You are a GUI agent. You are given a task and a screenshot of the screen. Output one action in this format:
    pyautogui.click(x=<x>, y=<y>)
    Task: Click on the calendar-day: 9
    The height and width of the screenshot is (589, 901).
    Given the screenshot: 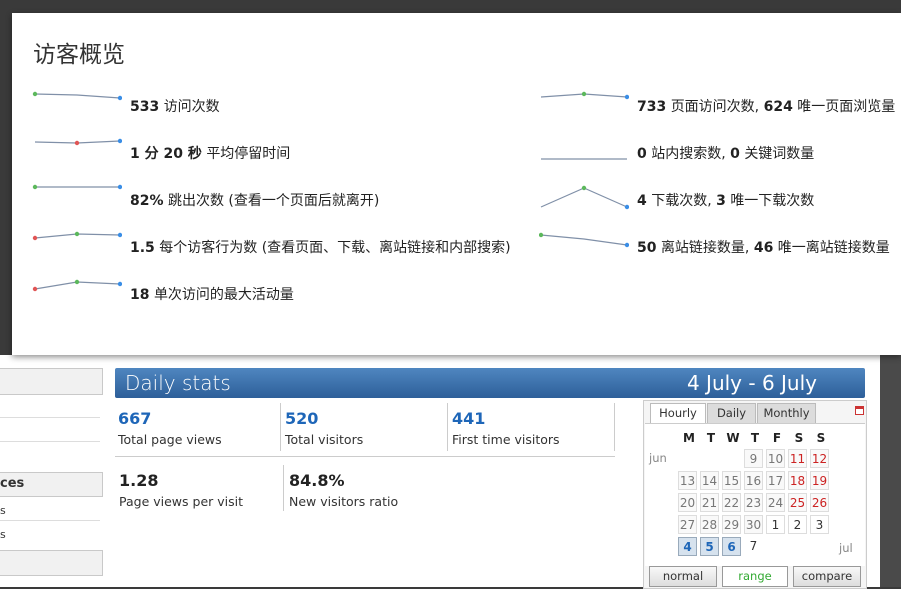 What is the action you would take?
    pyautogui.click(x=753, y=458)
    